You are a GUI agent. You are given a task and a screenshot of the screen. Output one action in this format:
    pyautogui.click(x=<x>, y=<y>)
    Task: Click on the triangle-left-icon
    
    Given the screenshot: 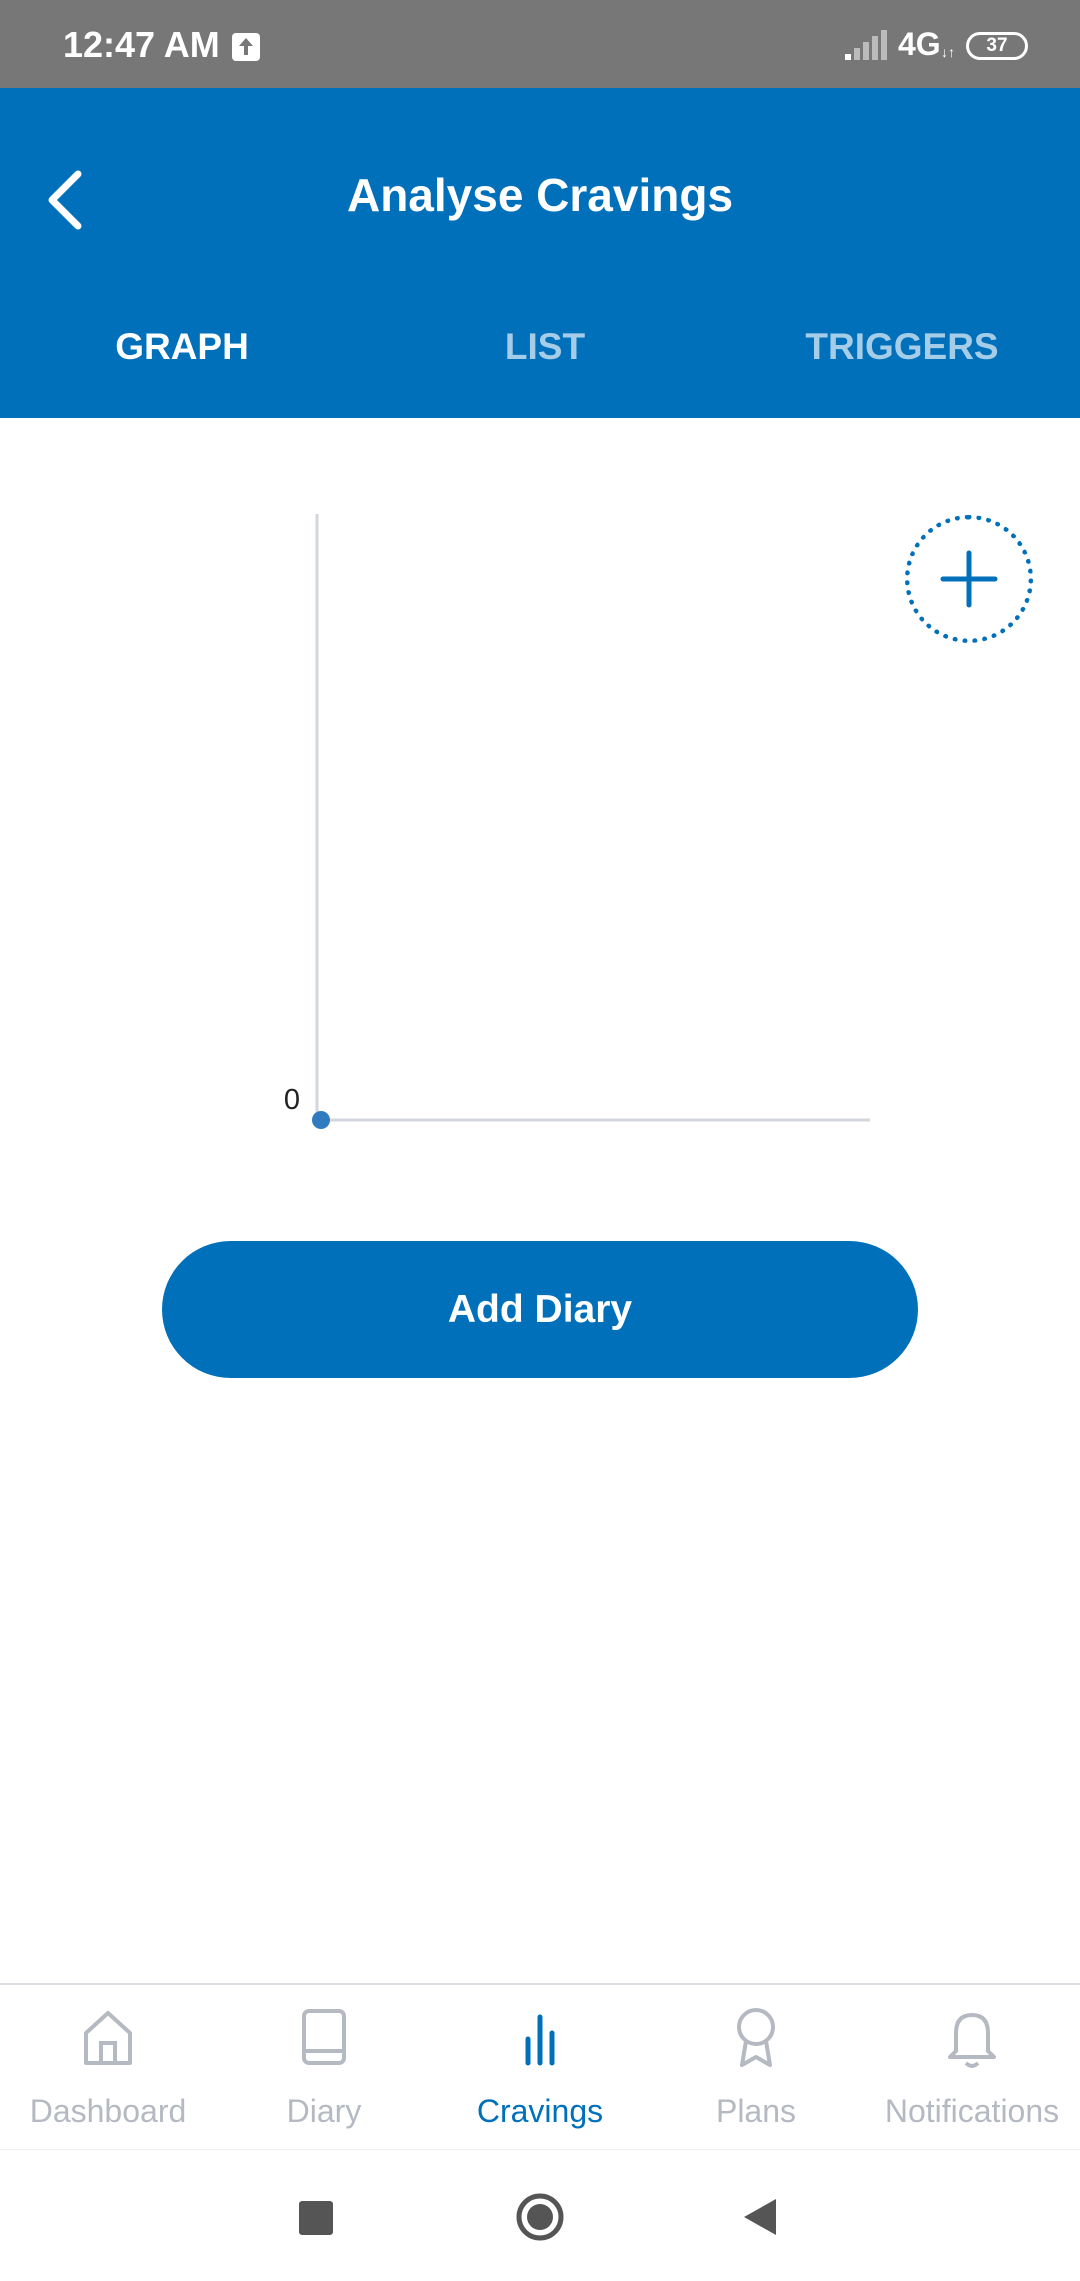 What is the action you would take?
    pyautogui.click(x=760, y=2217)
    